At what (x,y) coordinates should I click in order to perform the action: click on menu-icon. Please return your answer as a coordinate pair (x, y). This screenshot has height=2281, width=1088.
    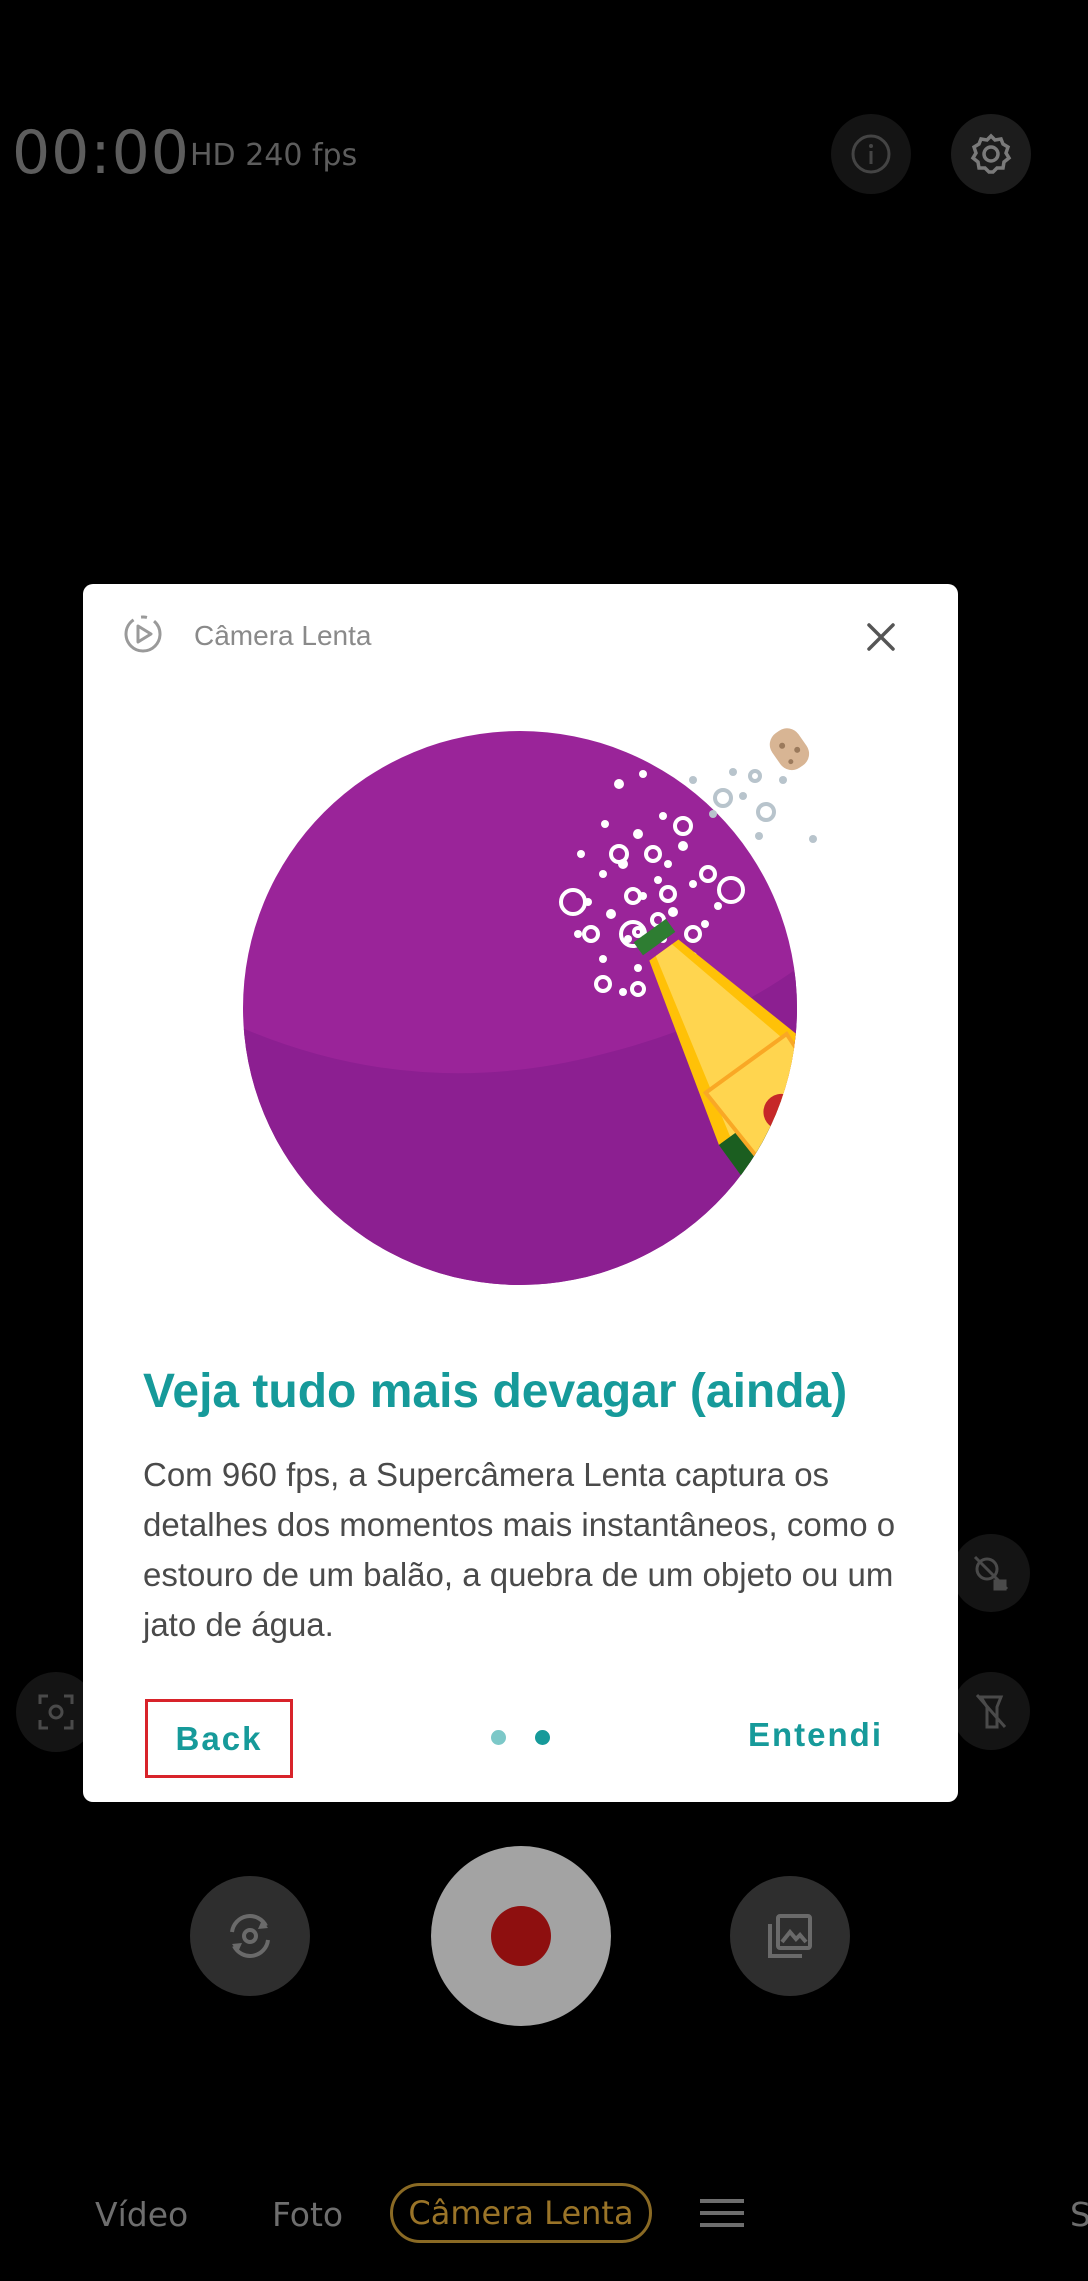
    Looking at the image, I should click on (722, 2213).